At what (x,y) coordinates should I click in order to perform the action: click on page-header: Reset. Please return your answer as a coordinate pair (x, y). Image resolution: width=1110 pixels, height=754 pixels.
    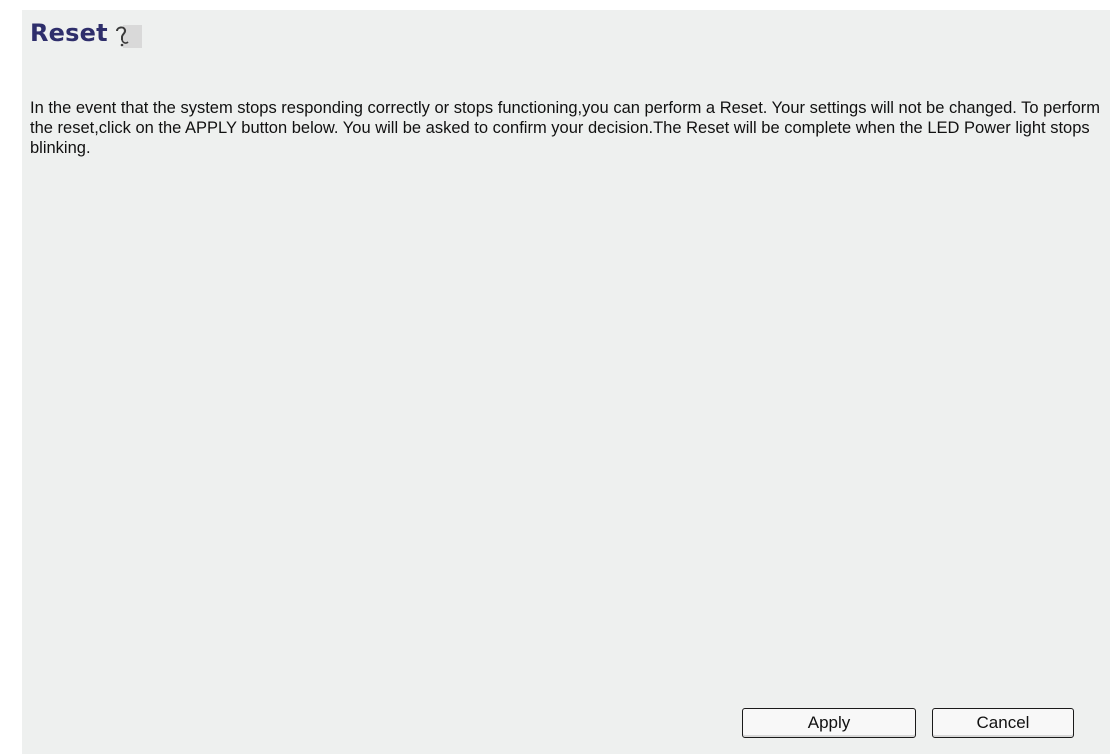
    Looking at the image, I should click on (86, 33).